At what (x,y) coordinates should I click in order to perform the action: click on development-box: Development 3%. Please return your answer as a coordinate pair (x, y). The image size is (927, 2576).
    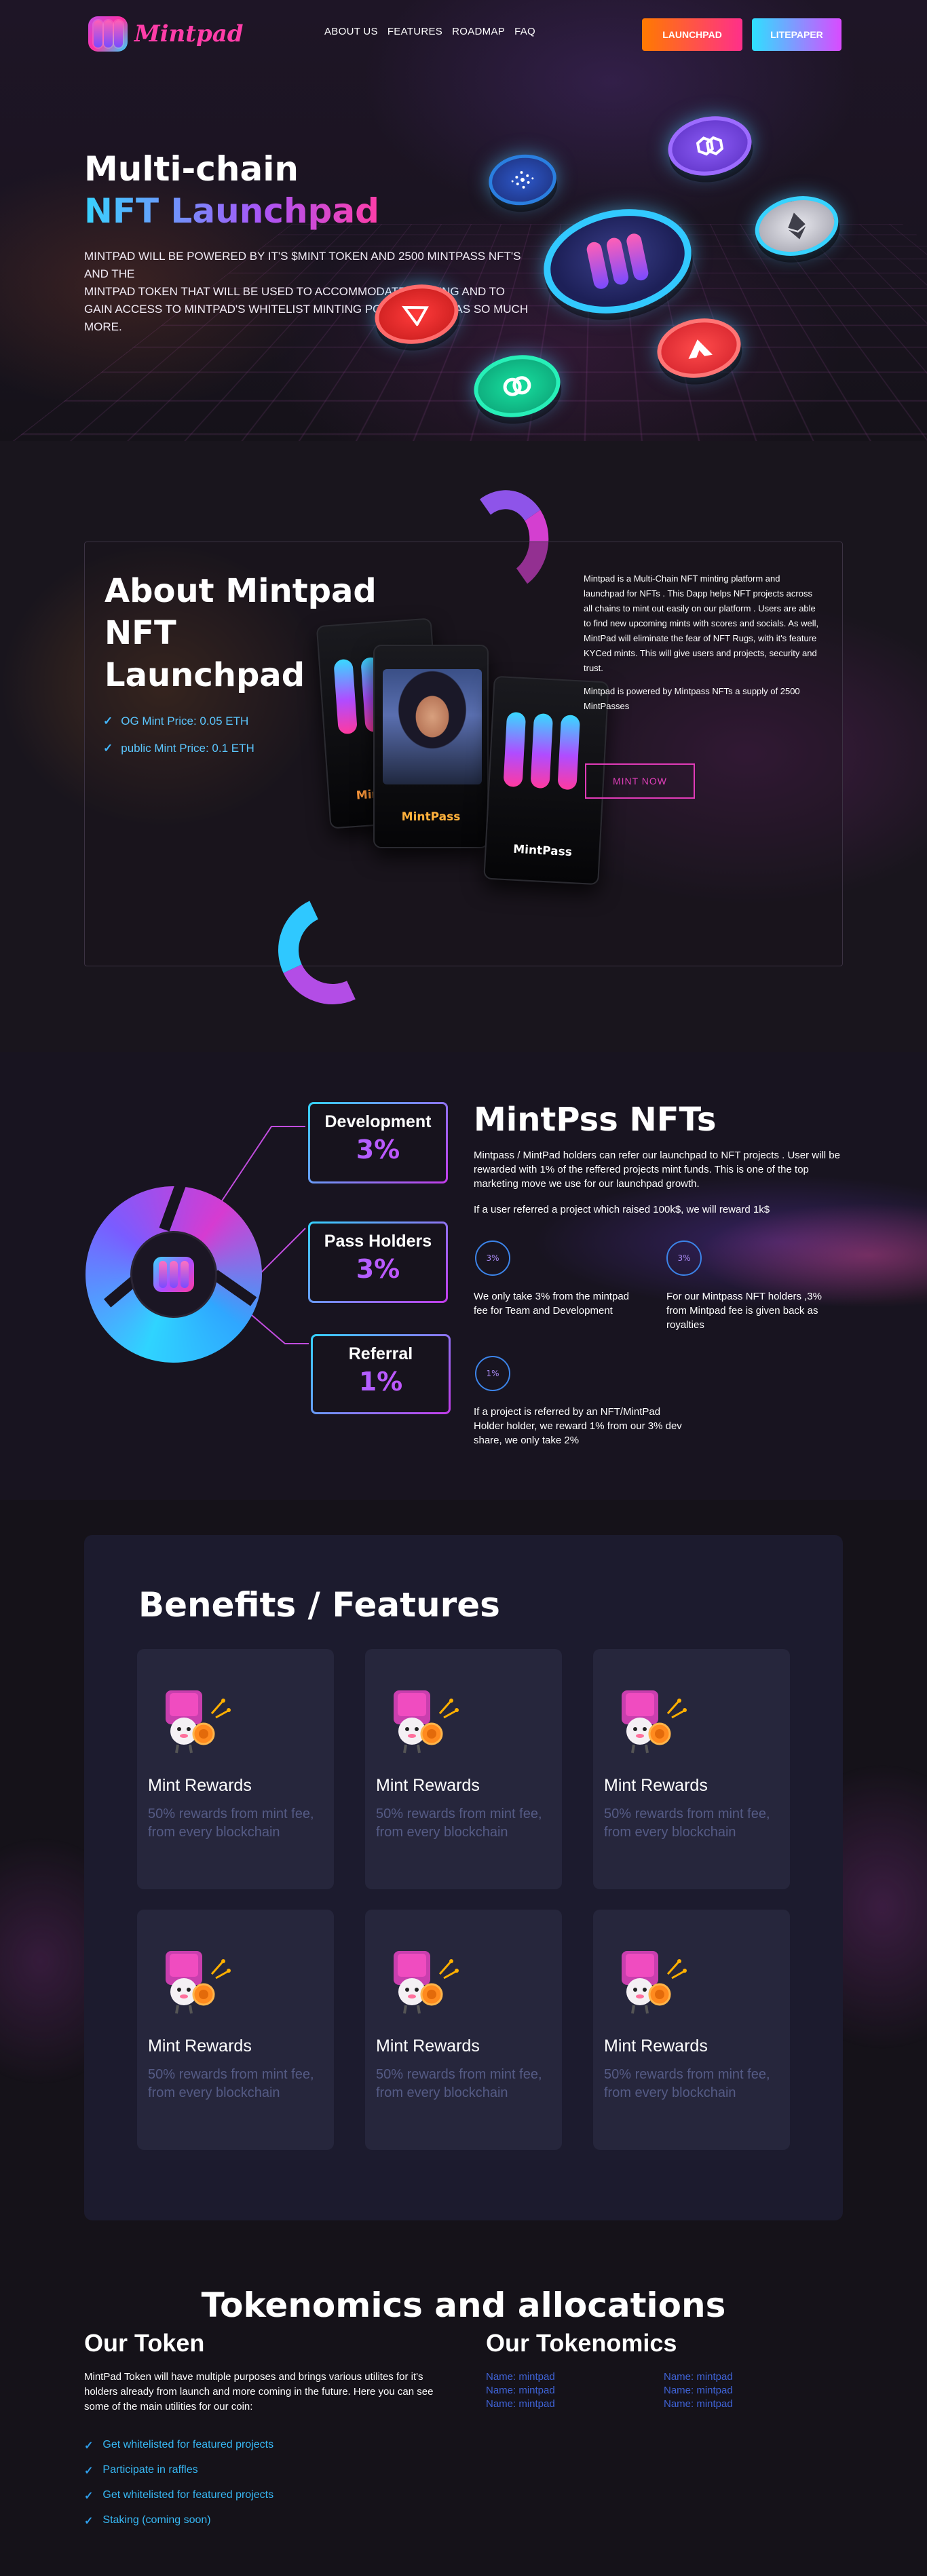
    Looking at the image, I should click on (378, 1142).